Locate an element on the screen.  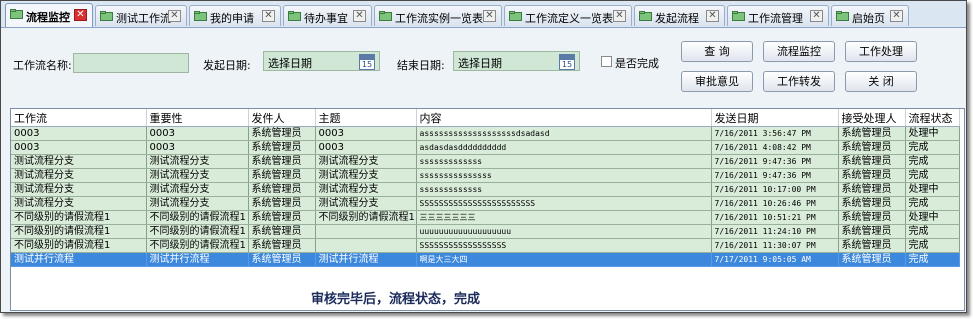
column-header-receiver: 接受处理人 is located at coordinates (872, 118).